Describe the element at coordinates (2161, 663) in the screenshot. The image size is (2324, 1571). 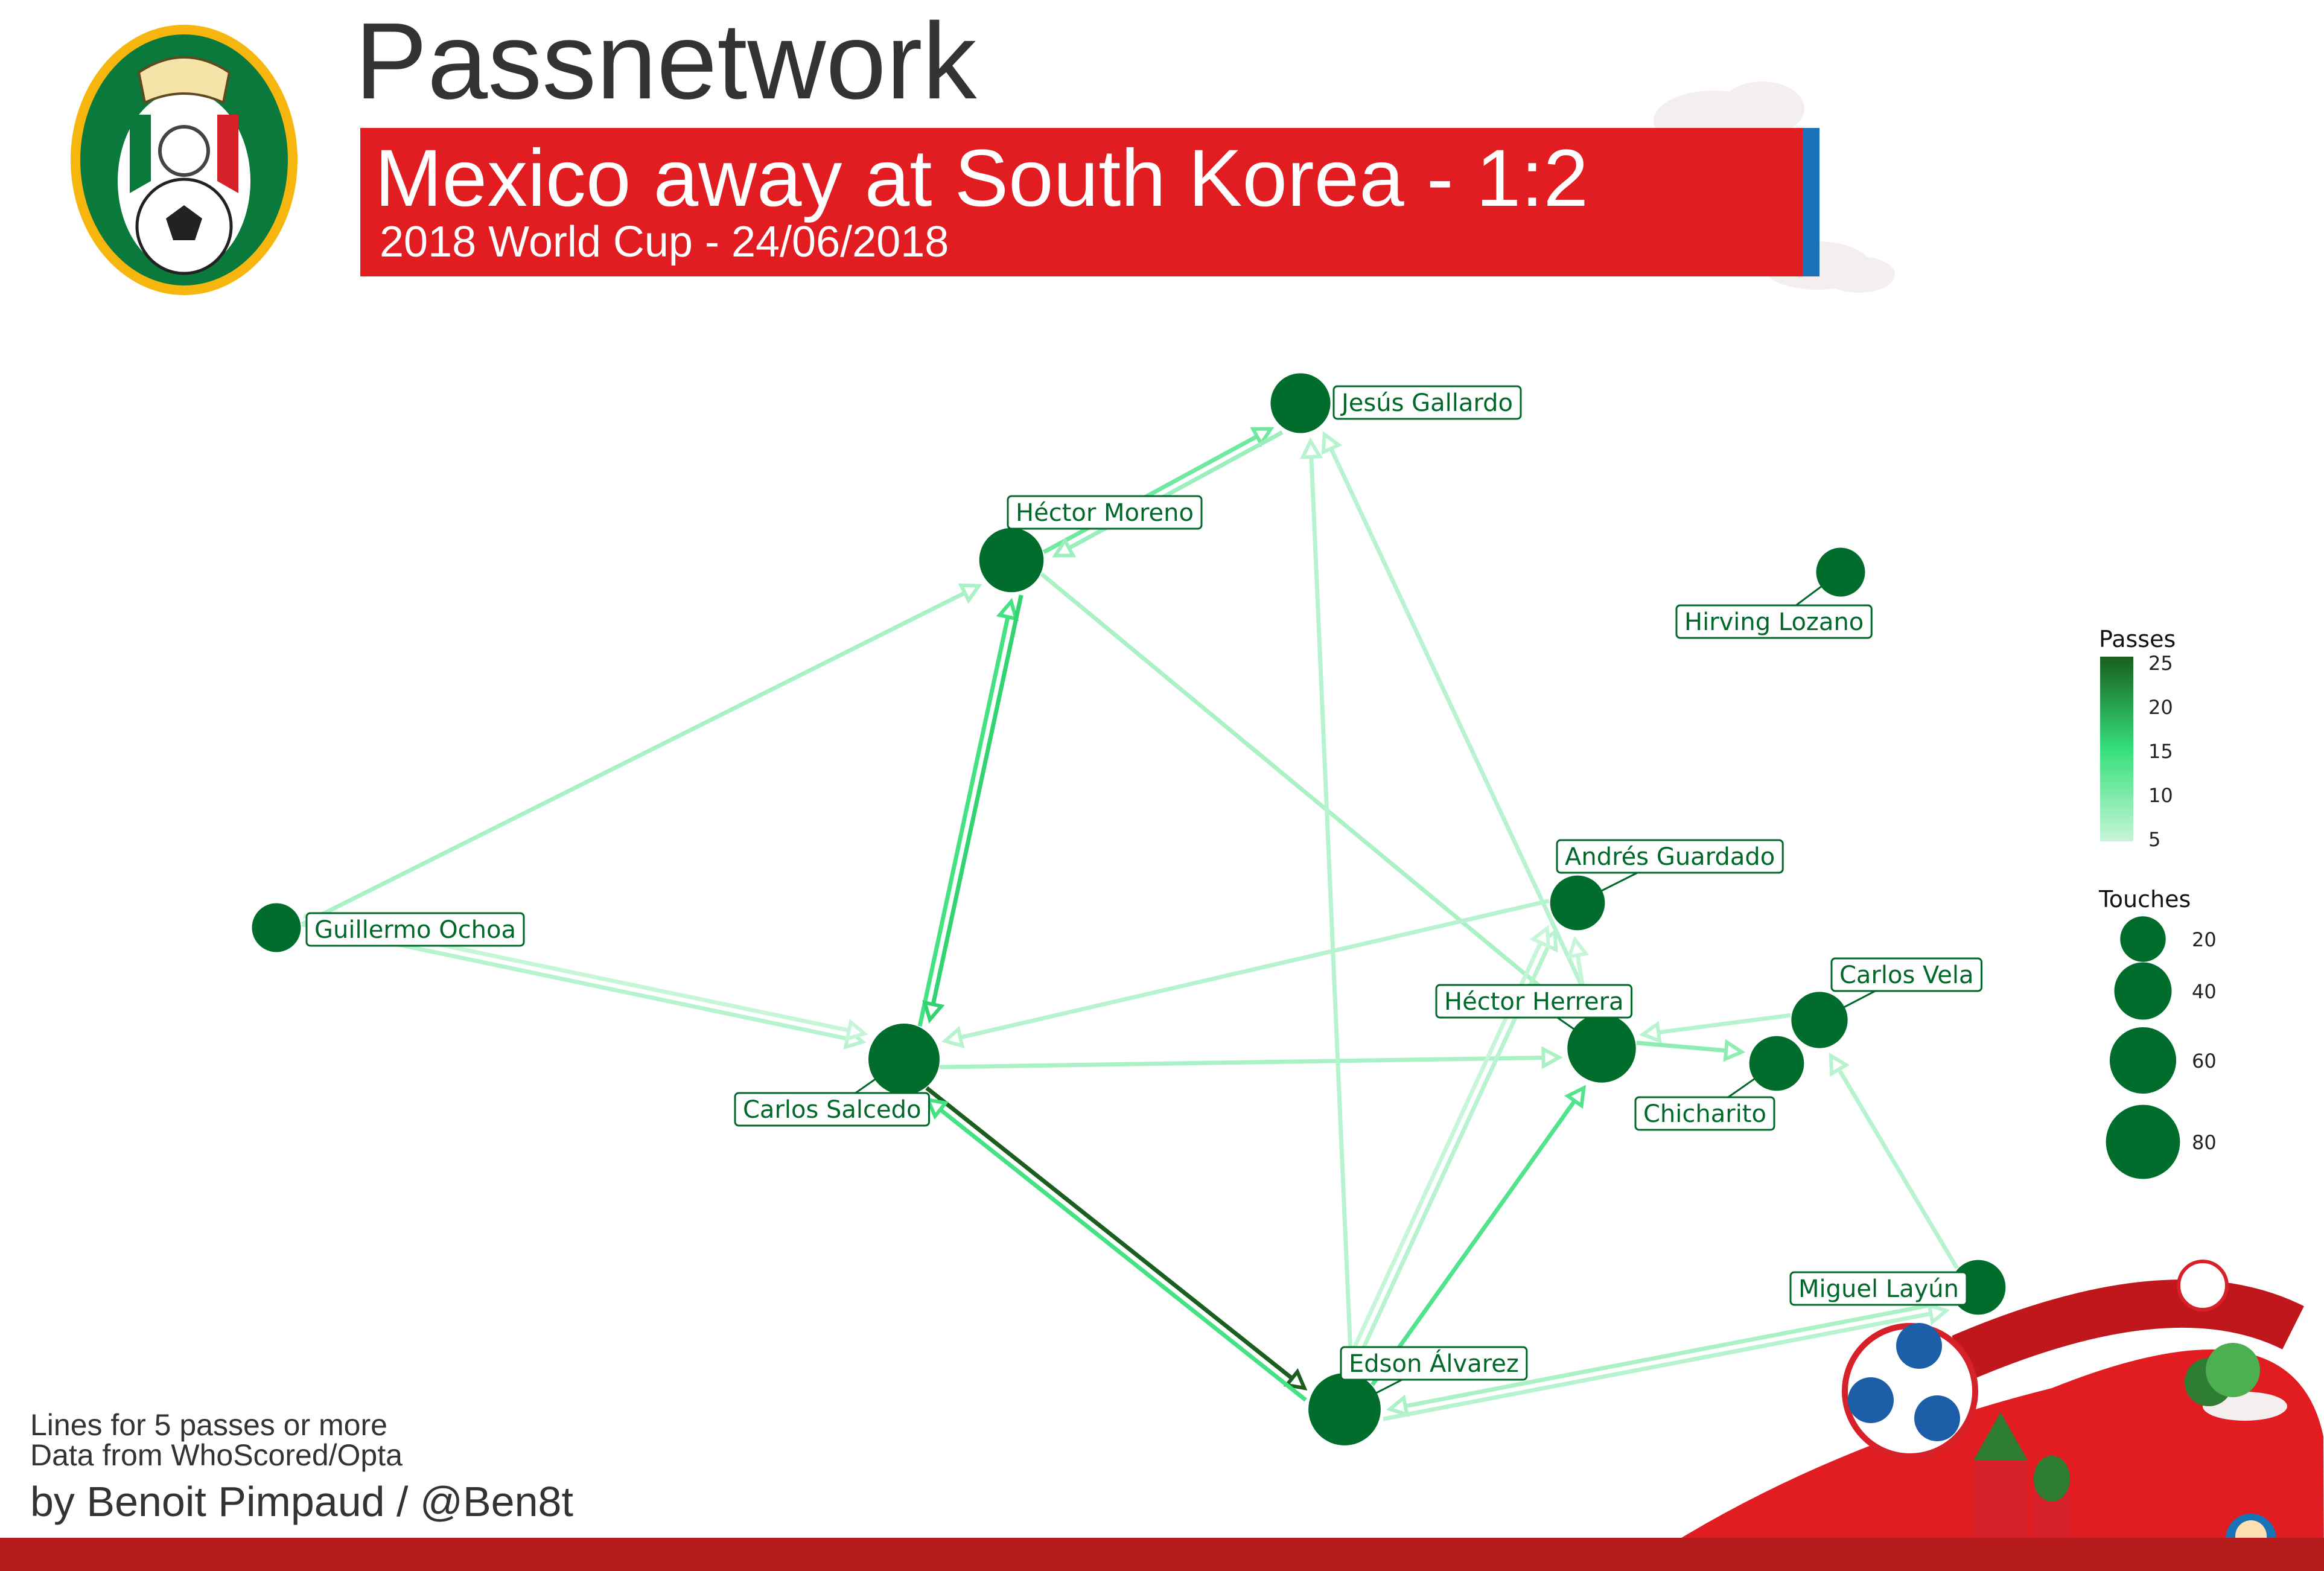
I see `passes-tick-label: 25` at that location.